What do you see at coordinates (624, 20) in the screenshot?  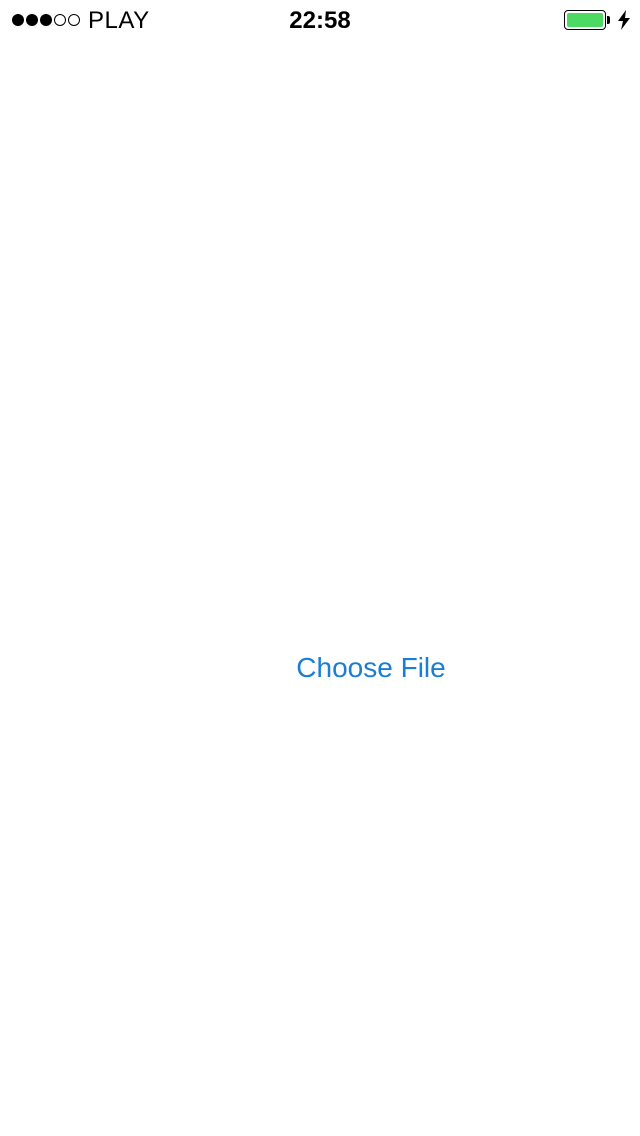 I see `charging-bolt-icon` at bounding box center [624, 20].